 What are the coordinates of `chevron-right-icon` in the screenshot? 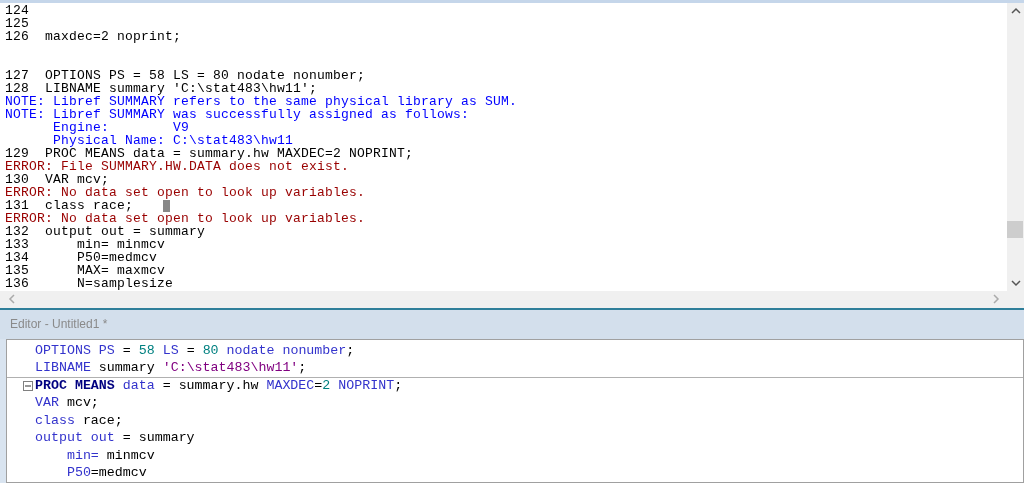 It's located at (996, 299).